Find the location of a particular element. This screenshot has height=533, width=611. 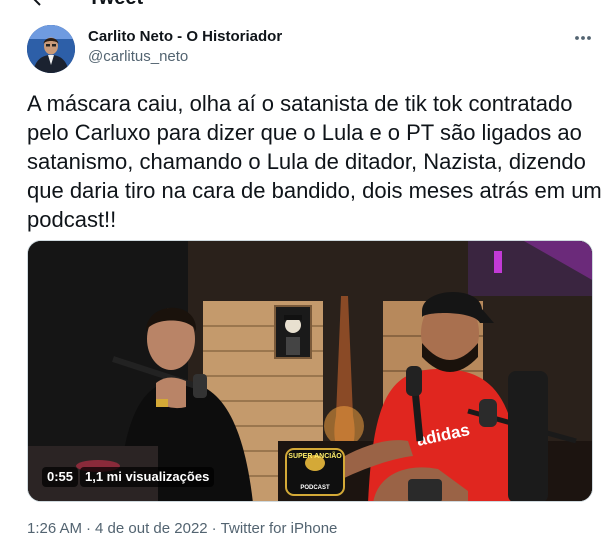

back-button is located at coordinates (40, 5).